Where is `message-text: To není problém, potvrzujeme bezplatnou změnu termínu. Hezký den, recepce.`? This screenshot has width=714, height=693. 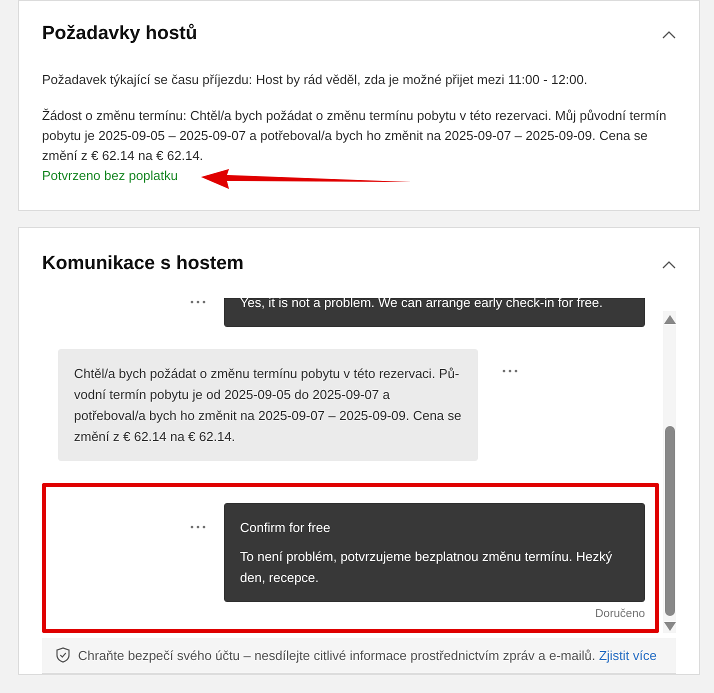 message-text: To není problém, potvrzujeme bezplatnou změnu termínu. Hezký den, recepce. is located at coordinates (427, 567).